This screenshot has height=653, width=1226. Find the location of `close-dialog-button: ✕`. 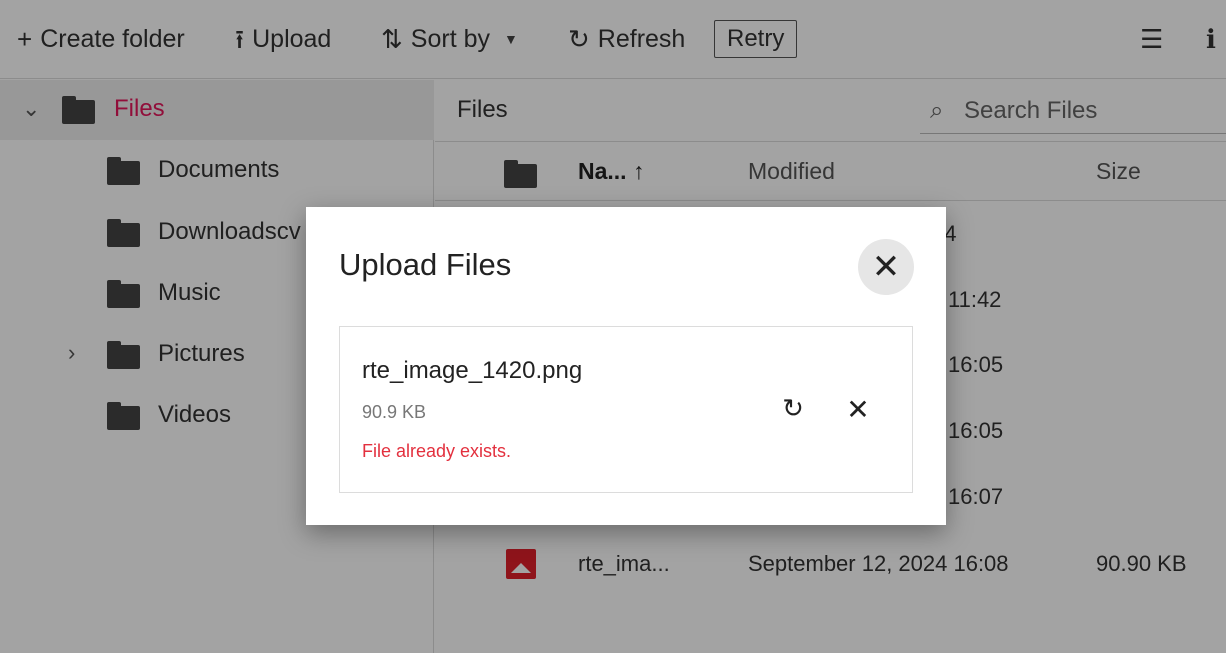

close-dialog-button: ✕ is located at coordinates (886, 267).